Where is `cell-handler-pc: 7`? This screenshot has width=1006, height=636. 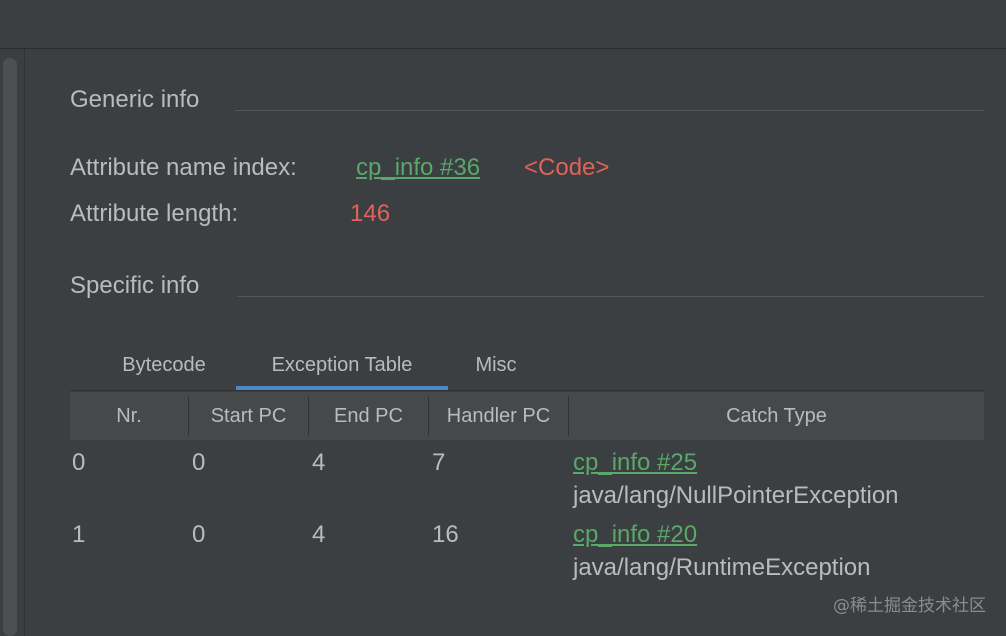
cell-handler-pc: 7 is located at coordinates (439, 462).